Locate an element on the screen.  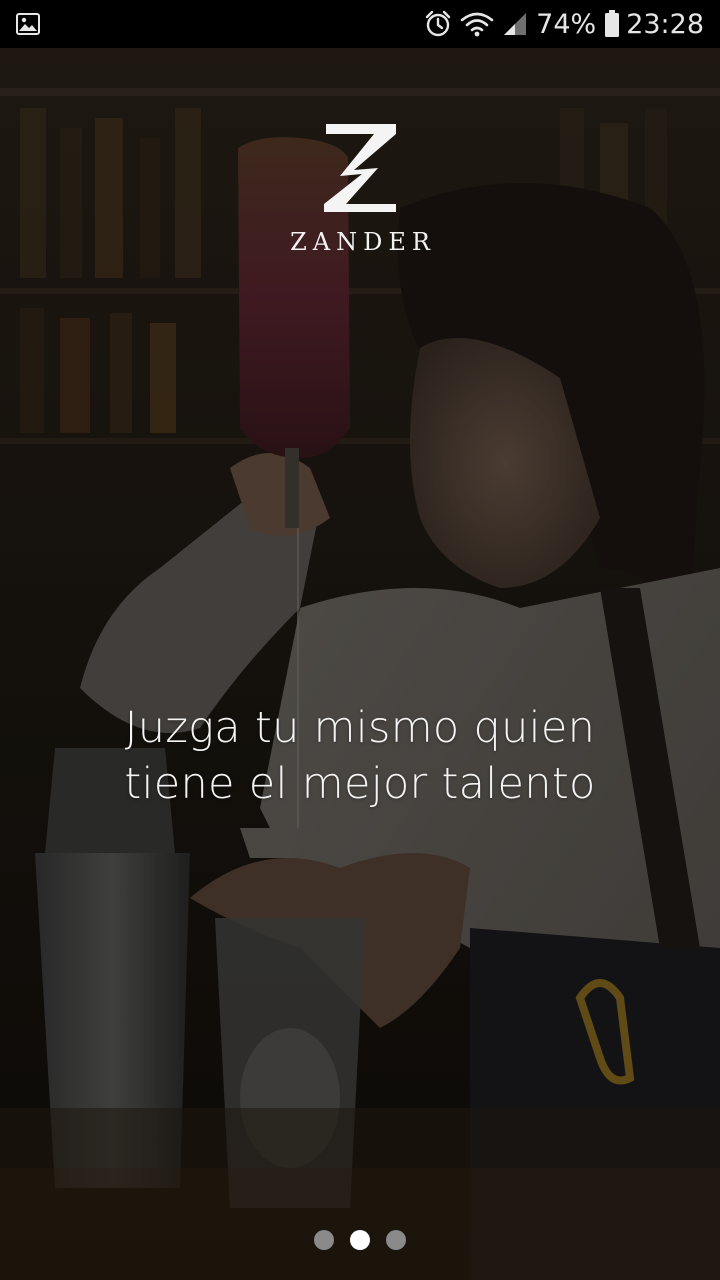
status-bar: 74% 23:28 is located at coordinates (360, 24).